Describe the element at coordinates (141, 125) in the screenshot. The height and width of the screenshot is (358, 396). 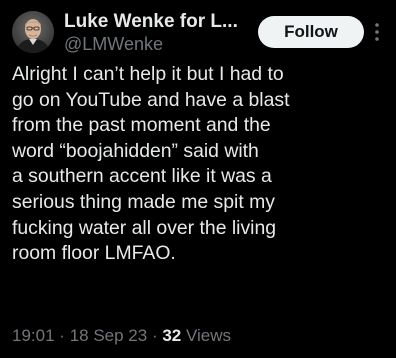
I see `tweet-text-line: from the past moment and the` at that location.